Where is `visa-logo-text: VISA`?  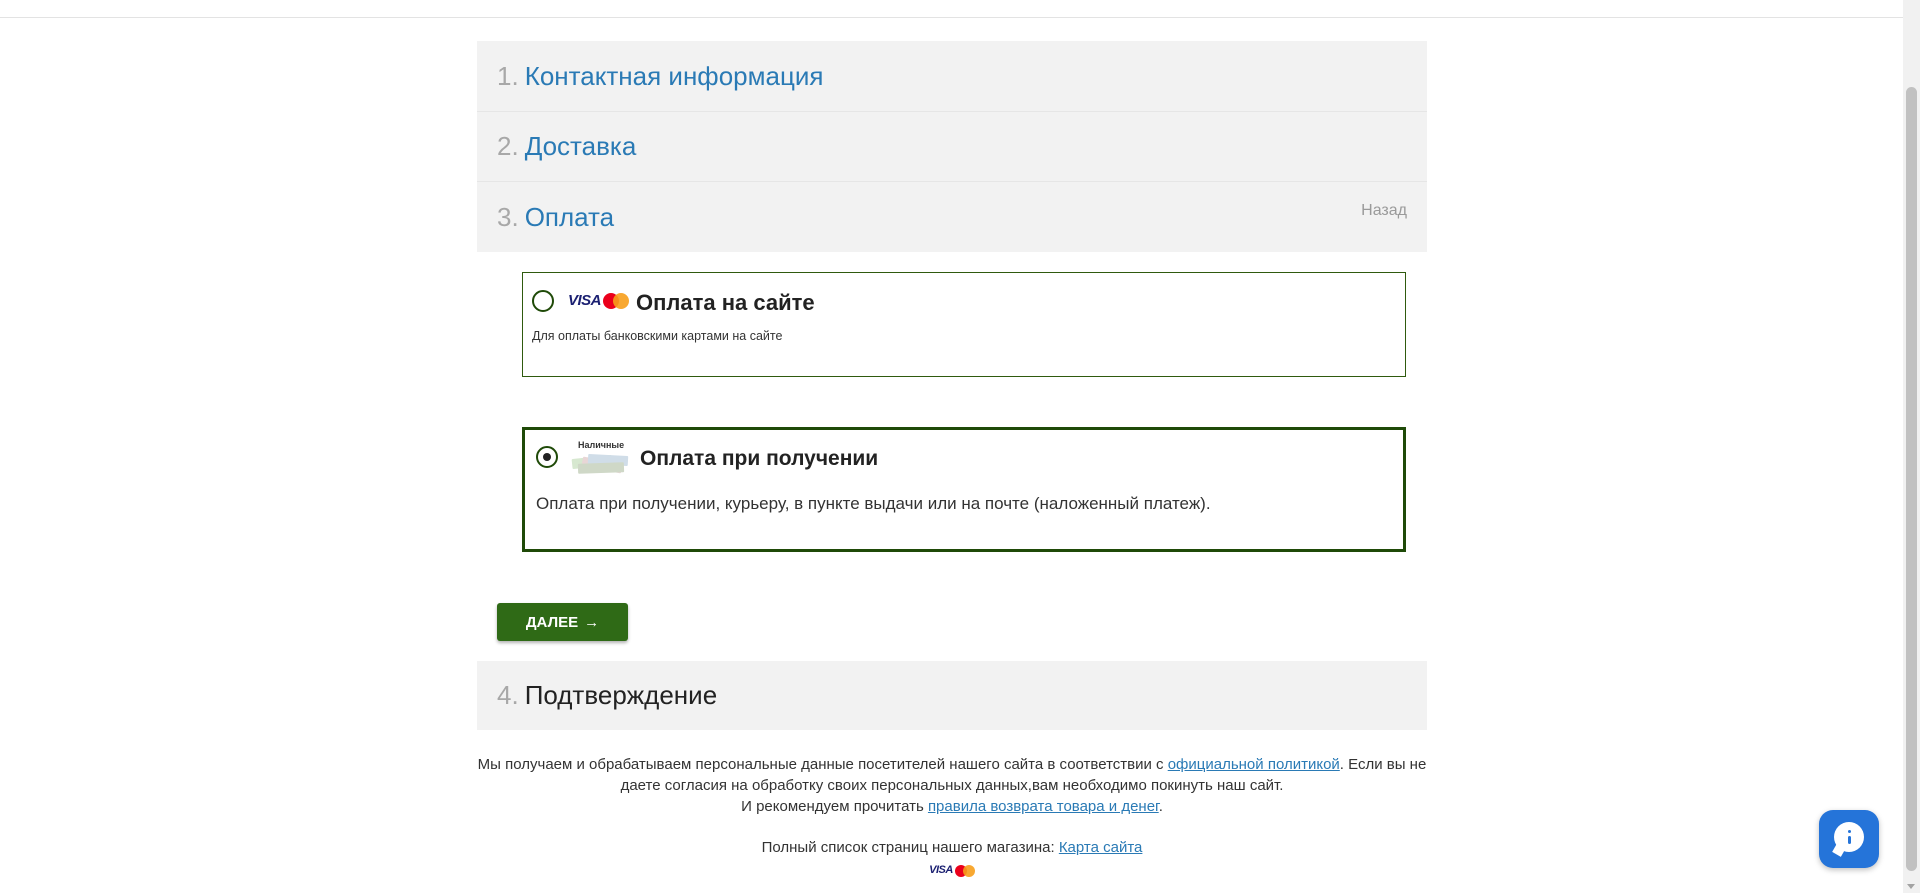 visa-logo-text: VISA is located at coordinates (585, 300).